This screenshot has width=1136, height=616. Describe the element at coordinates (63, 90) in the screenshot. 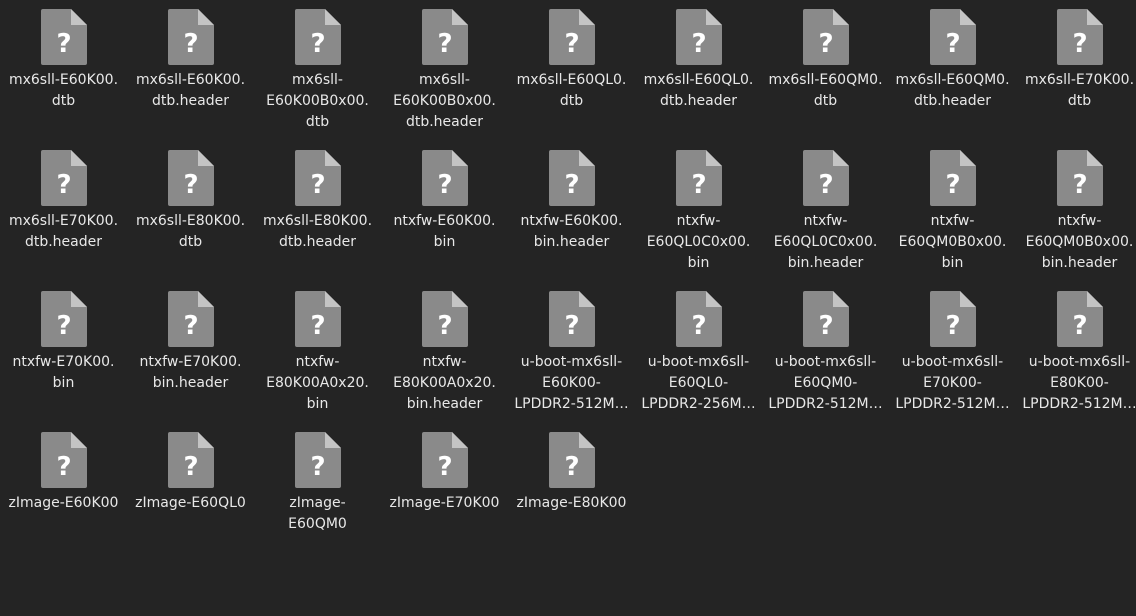

I see `file-name-label: mx6sll-E60K00. dtb` at that location.